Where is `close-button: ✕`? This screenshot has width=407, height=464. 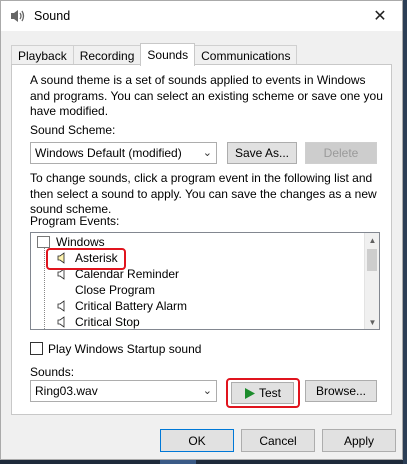 close-button: ✕ is located at coordinates (380, 16).